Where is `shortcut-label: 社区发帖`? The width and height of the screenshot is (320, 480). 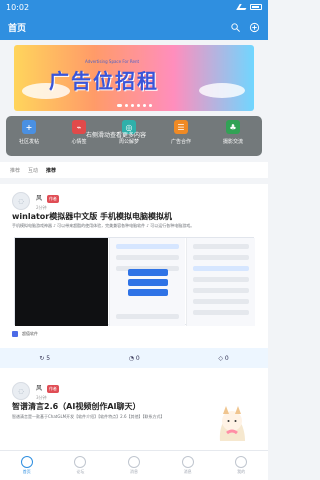
shortcut-label: 社区发帖 is located at coordinates (28, 142).